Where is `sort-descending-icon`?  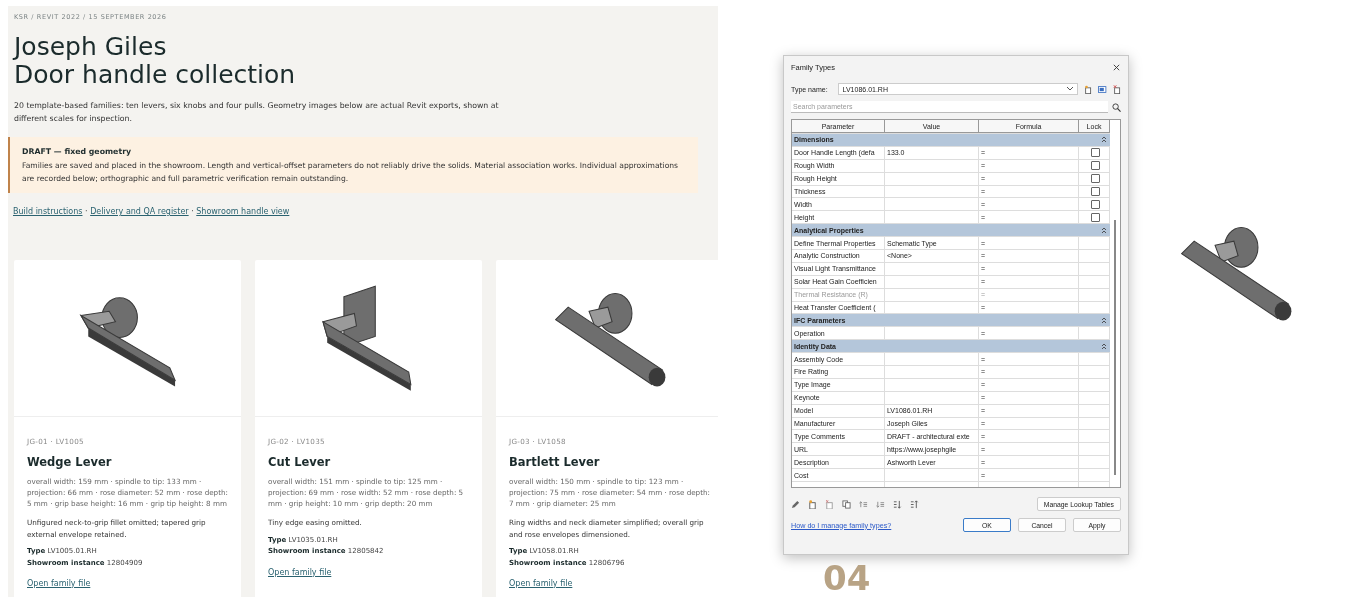 sort-descending-icon is located at coordinates (914, 504).